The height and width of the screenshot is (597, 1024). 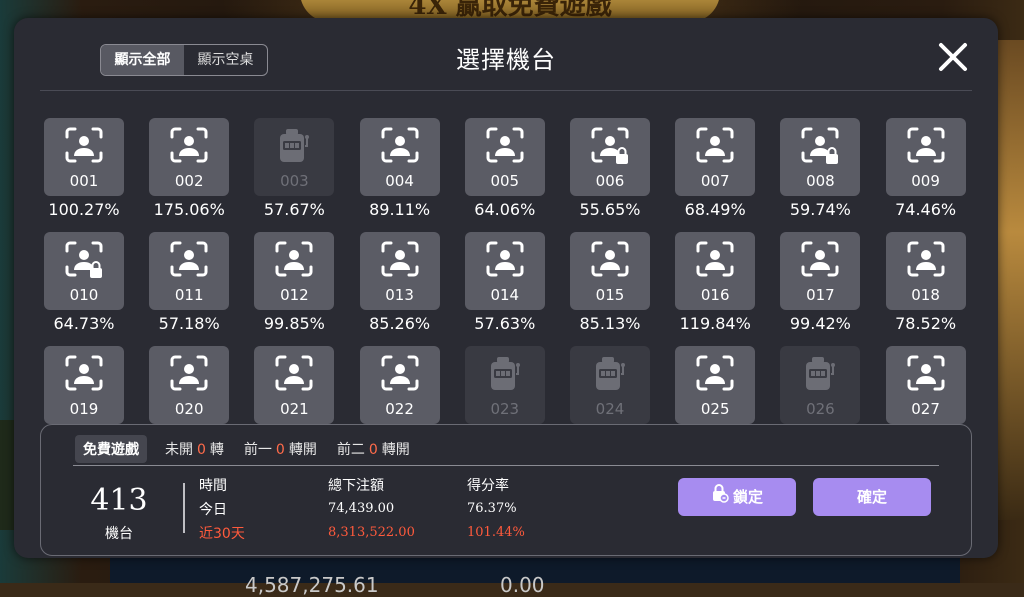 I want to click on machine-number-label: 023, so click(x=505, y=409).